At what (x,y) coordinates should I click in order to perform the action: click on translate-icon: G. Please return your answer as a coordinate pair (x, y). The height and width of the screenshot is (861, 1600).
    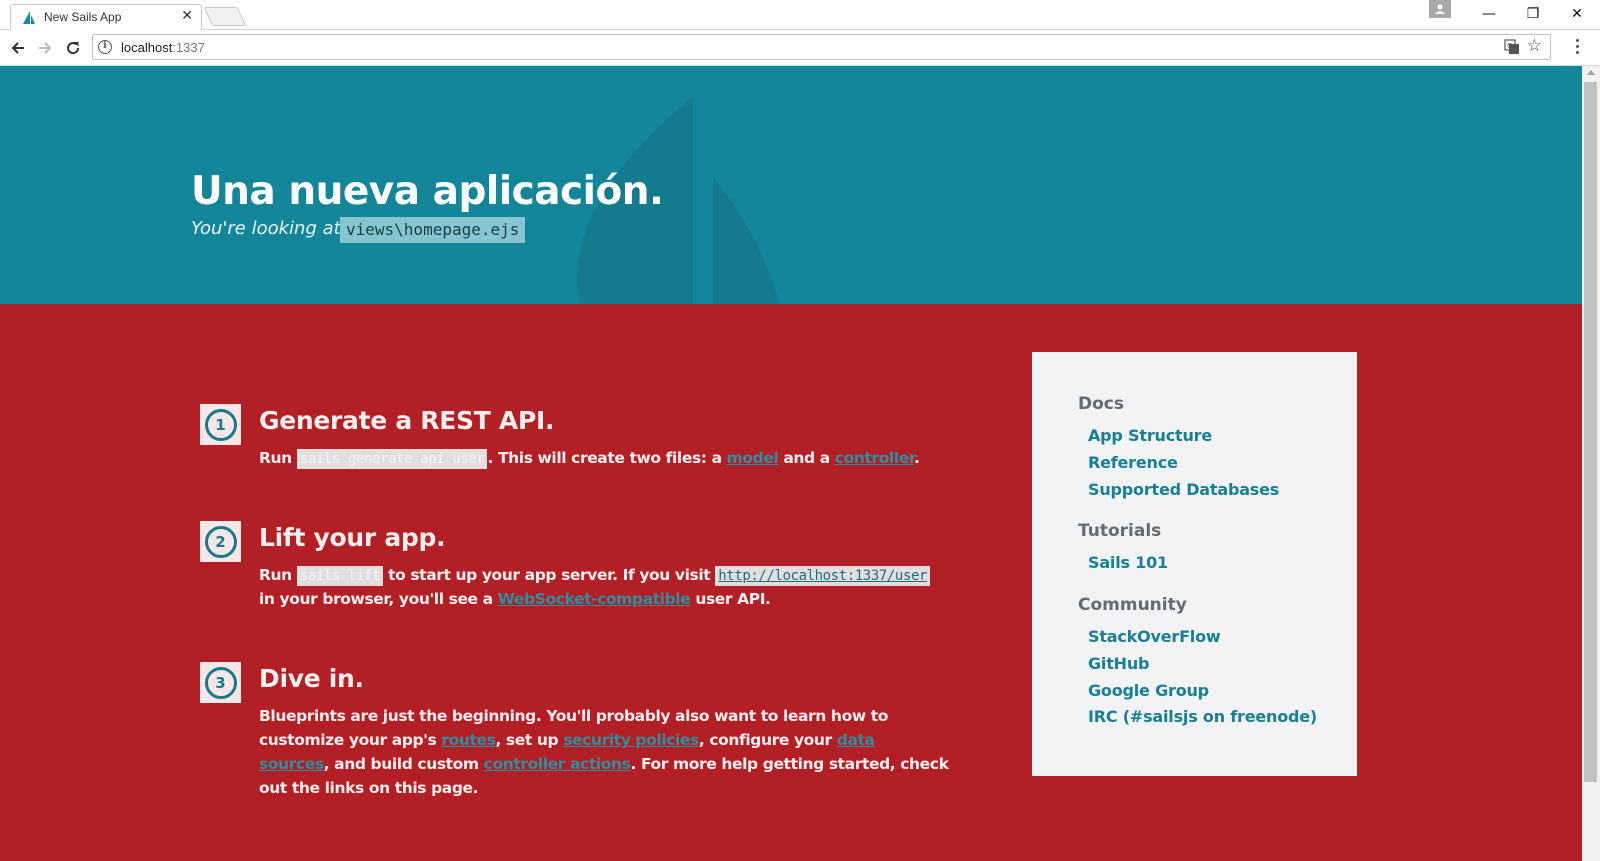
    Looking at the image, I should click on (1512, 47).